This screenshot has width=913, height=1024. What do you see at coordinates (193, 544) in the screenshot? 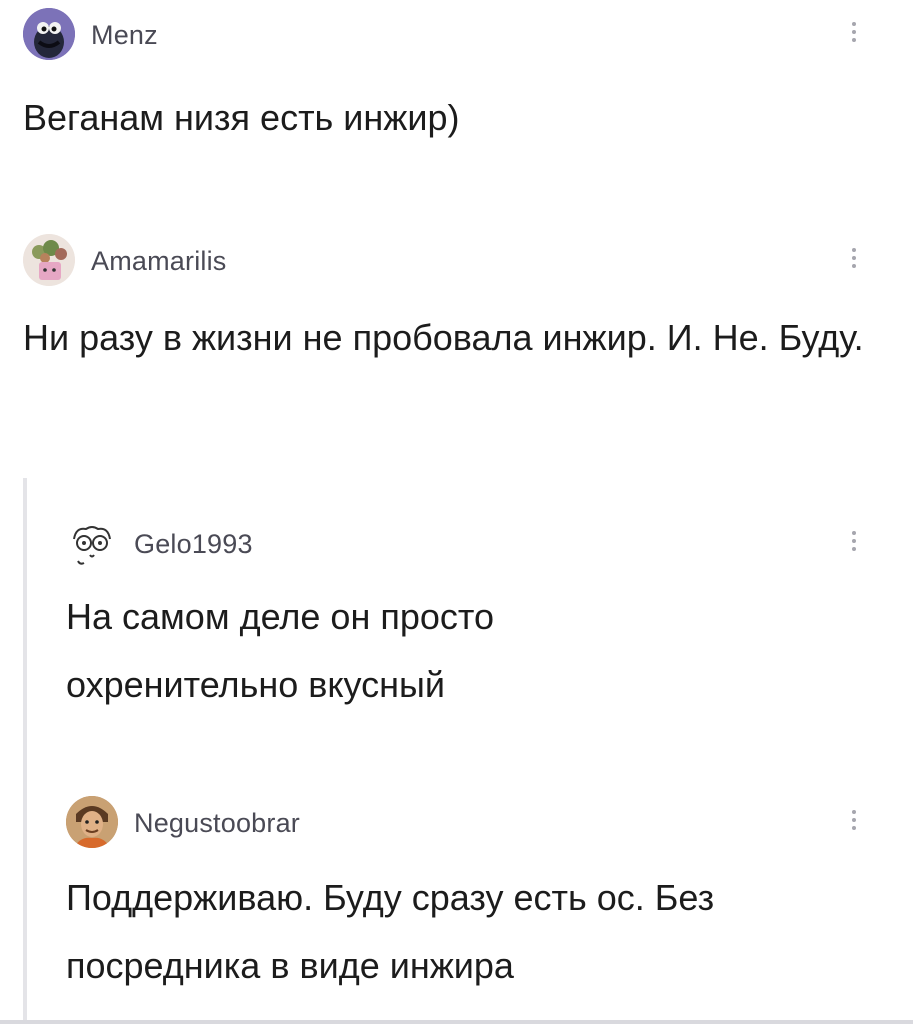
I see `username: Gelo1993` at bounding box center [193, 544].